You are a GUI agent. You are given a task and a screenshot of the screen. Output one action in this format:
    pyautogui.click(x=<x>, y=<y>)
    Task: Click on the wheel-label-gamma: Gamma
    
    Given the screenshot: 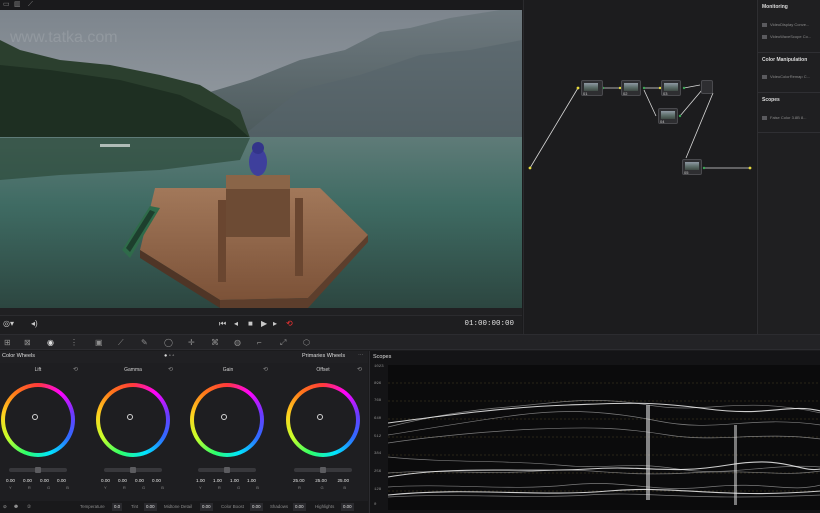 What is the action you would take?
    pyautogui.click(x=133, y=370)
    